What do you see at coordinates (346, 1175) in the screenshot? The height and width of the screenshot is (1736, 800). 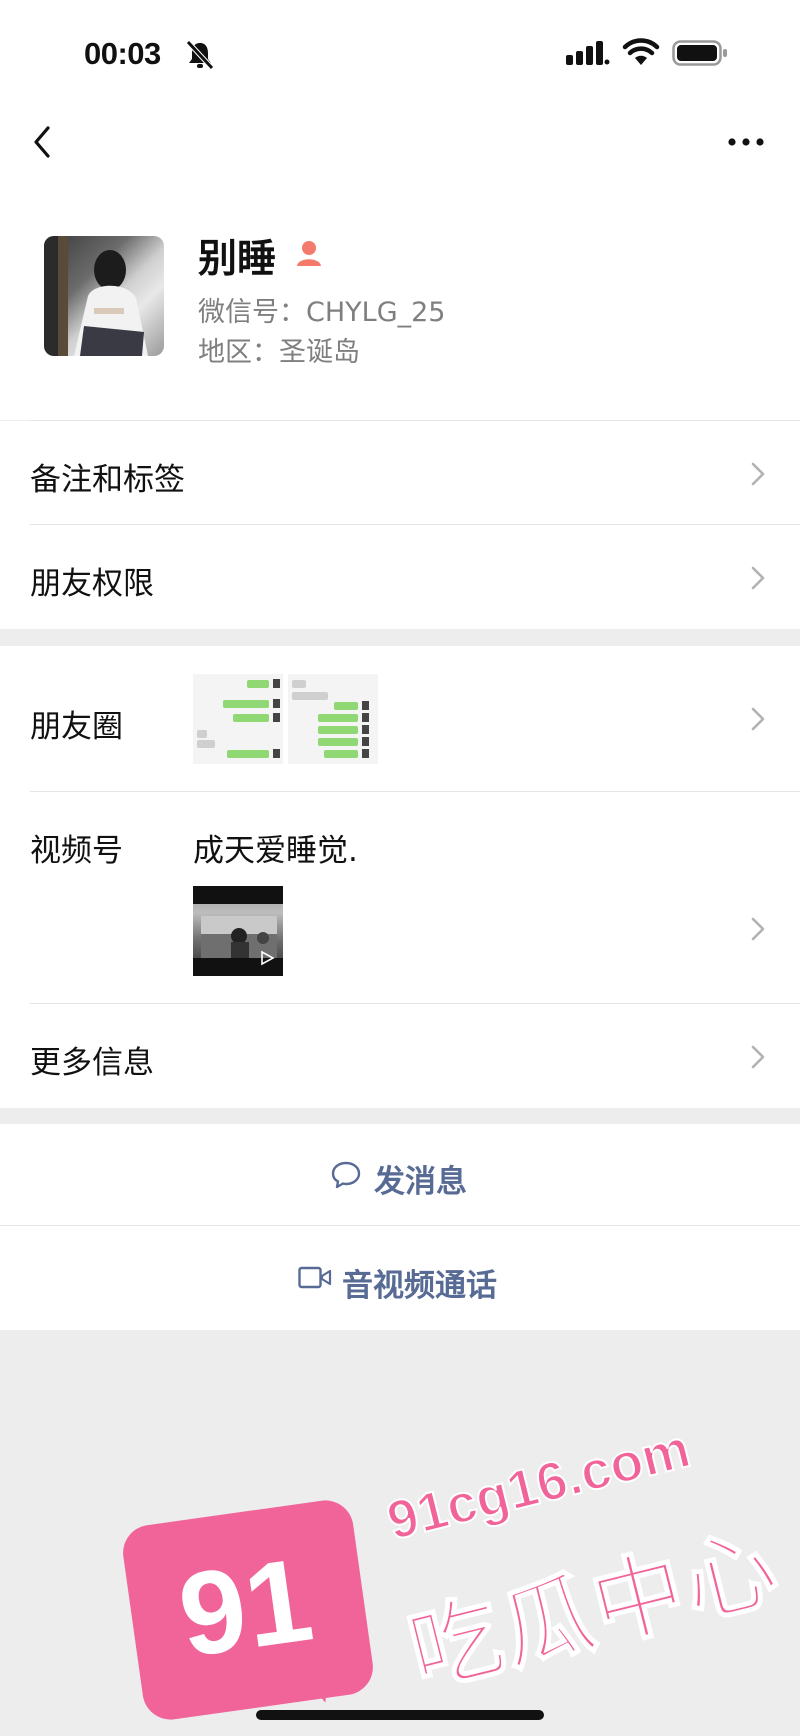 I see `chat-bubble-icon` at bounding box center [346, 1175].